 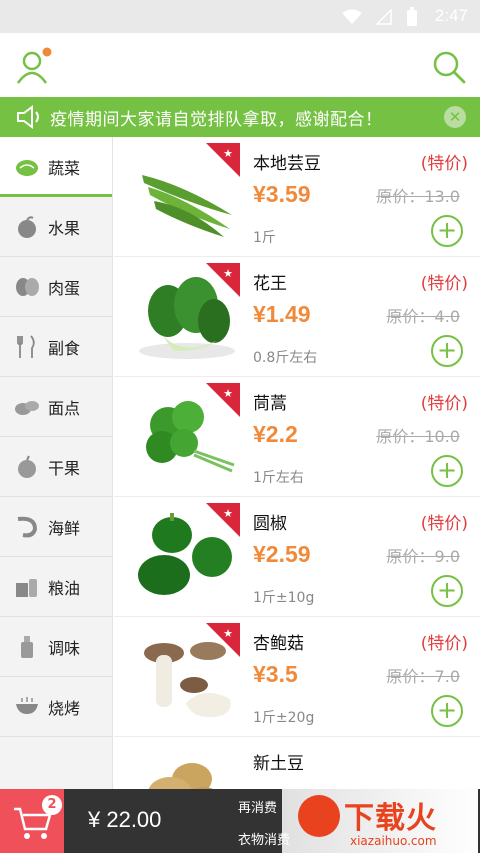 I want to click on category-label: 面点, so click(x=64, y=408).